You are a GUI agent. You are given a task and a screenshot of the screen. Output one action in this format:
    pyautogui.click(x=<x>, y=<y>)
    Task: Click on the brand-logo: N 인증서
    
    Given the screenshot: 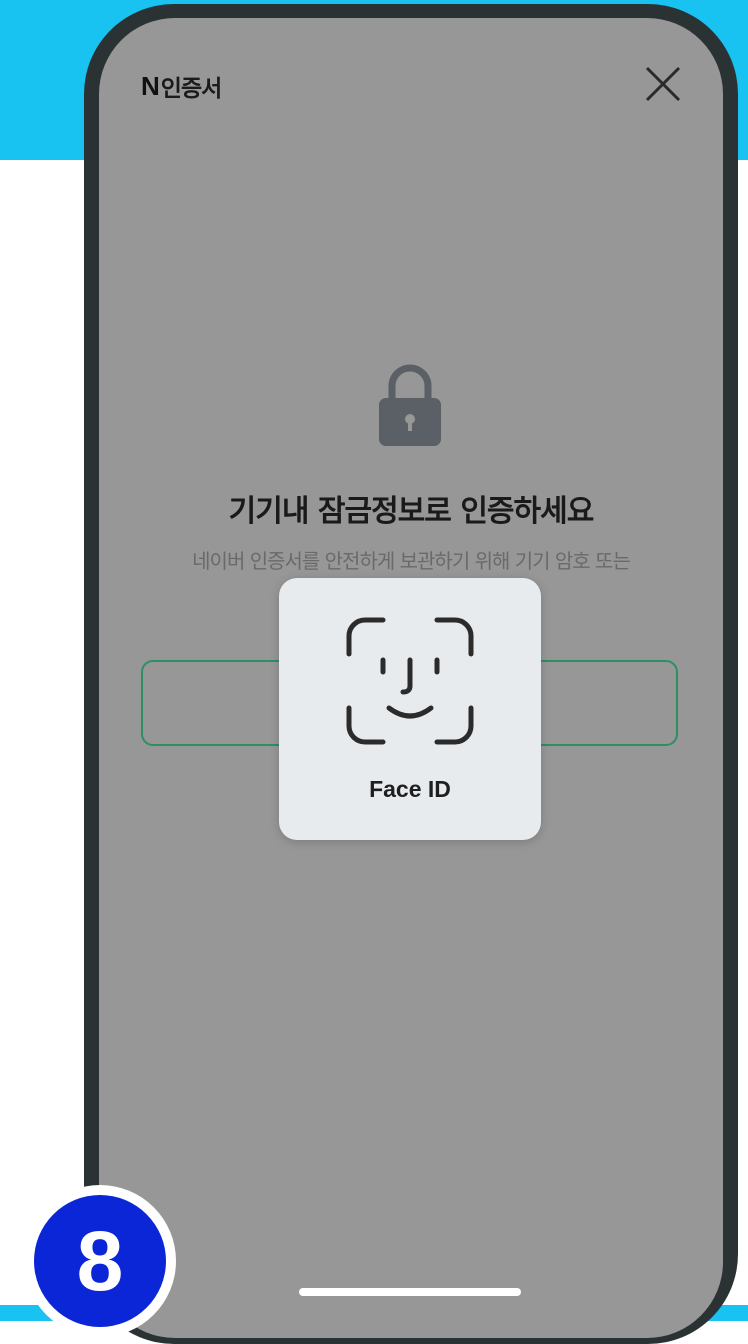 What is the action you would take?
    pyautogui.click(x=181, y=86)
    